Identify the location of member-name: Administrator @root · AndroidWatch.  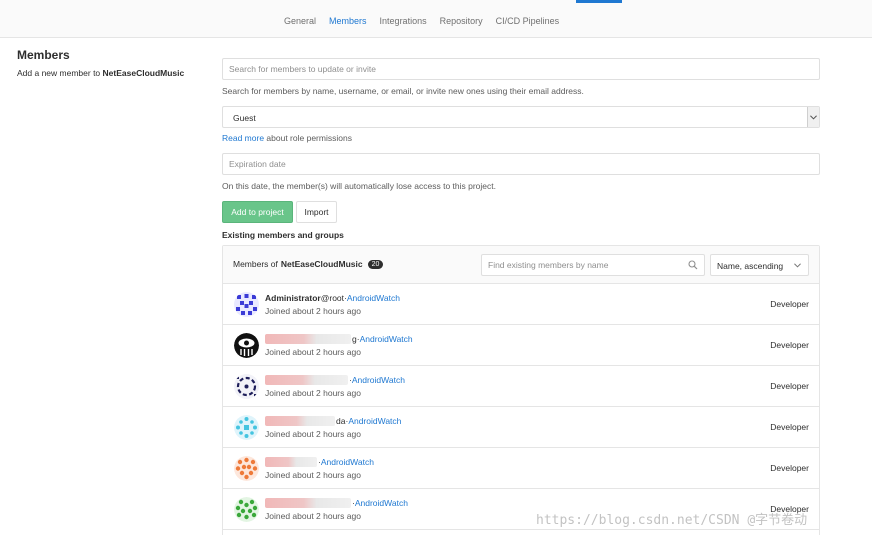
(332, 298).